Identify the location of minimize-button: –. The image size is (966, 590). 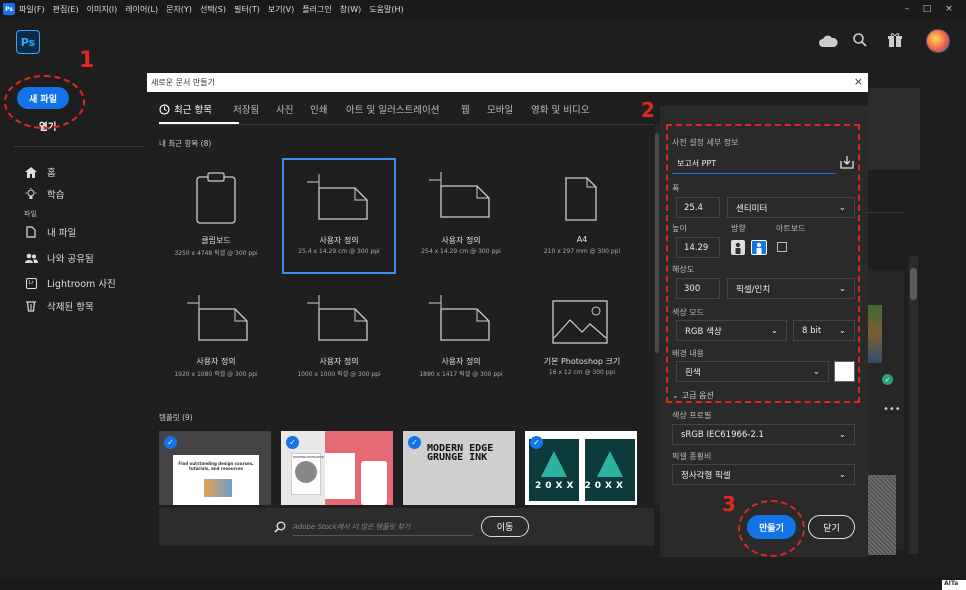
(907, 9).